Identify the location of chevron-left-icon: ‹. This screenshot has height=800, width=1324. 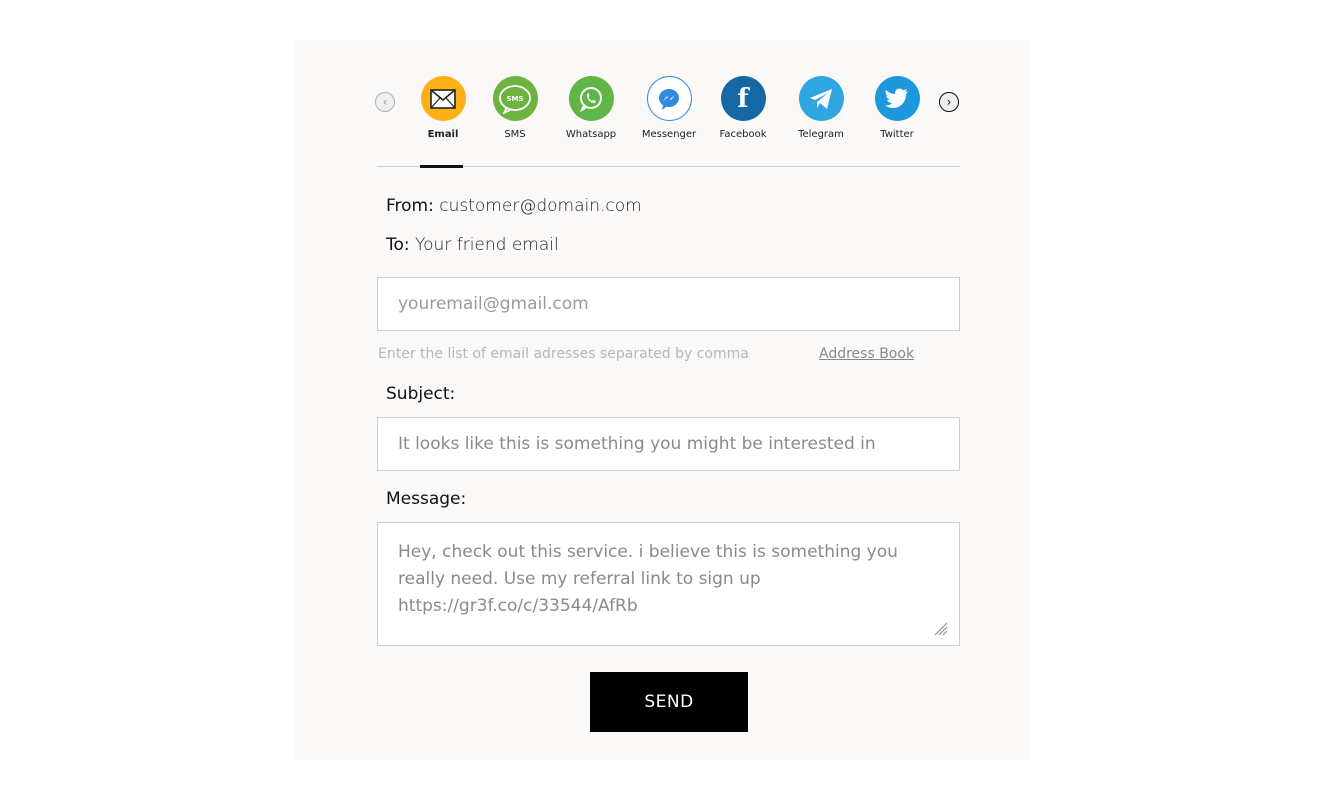
(385, 102).